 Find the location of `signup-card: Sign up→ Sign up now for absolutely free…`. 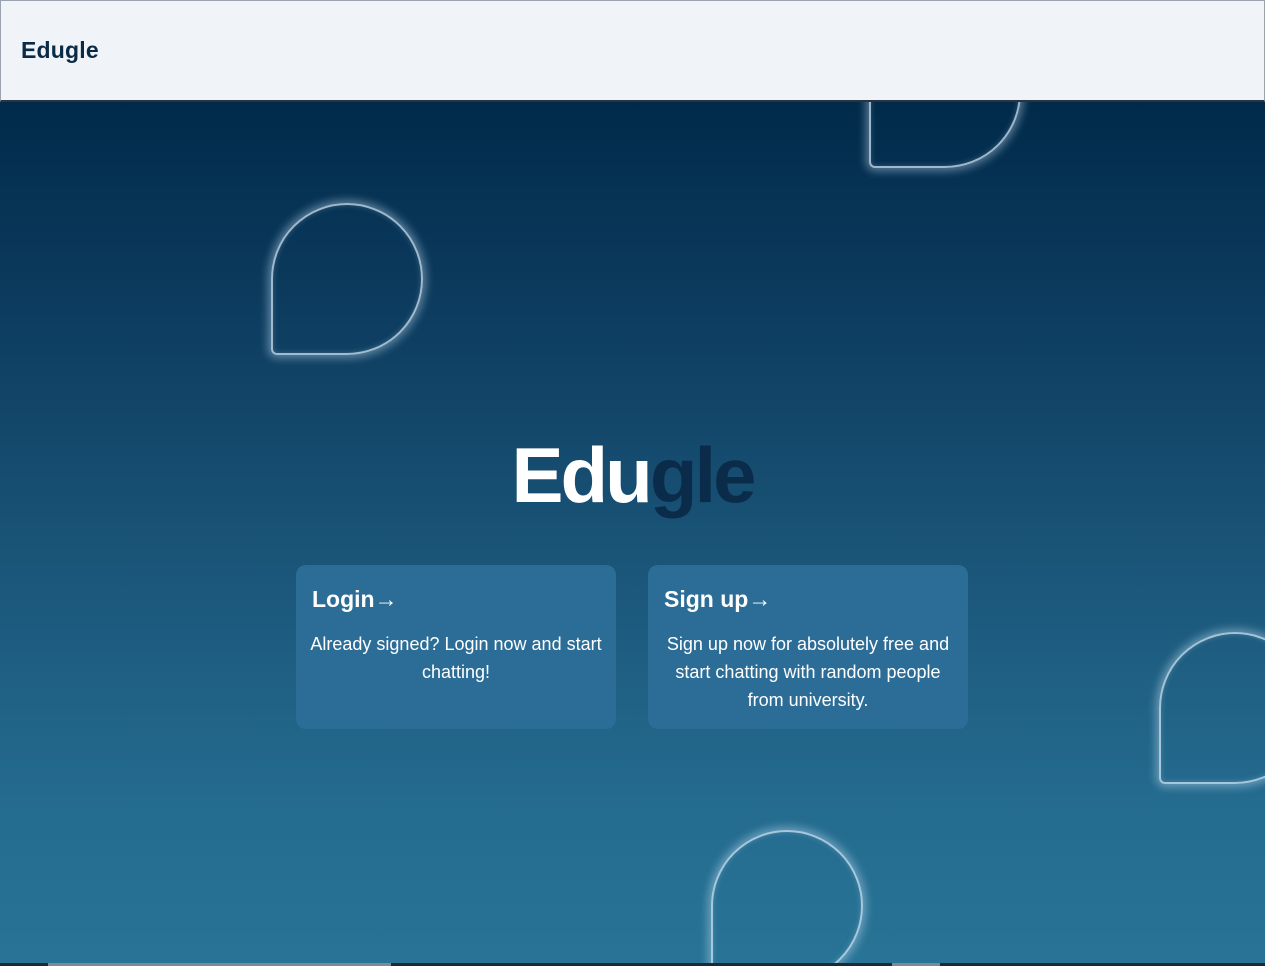

signup-card: Sign up→ Sign up now for absolutely free… is located at coordinates (808, 647).